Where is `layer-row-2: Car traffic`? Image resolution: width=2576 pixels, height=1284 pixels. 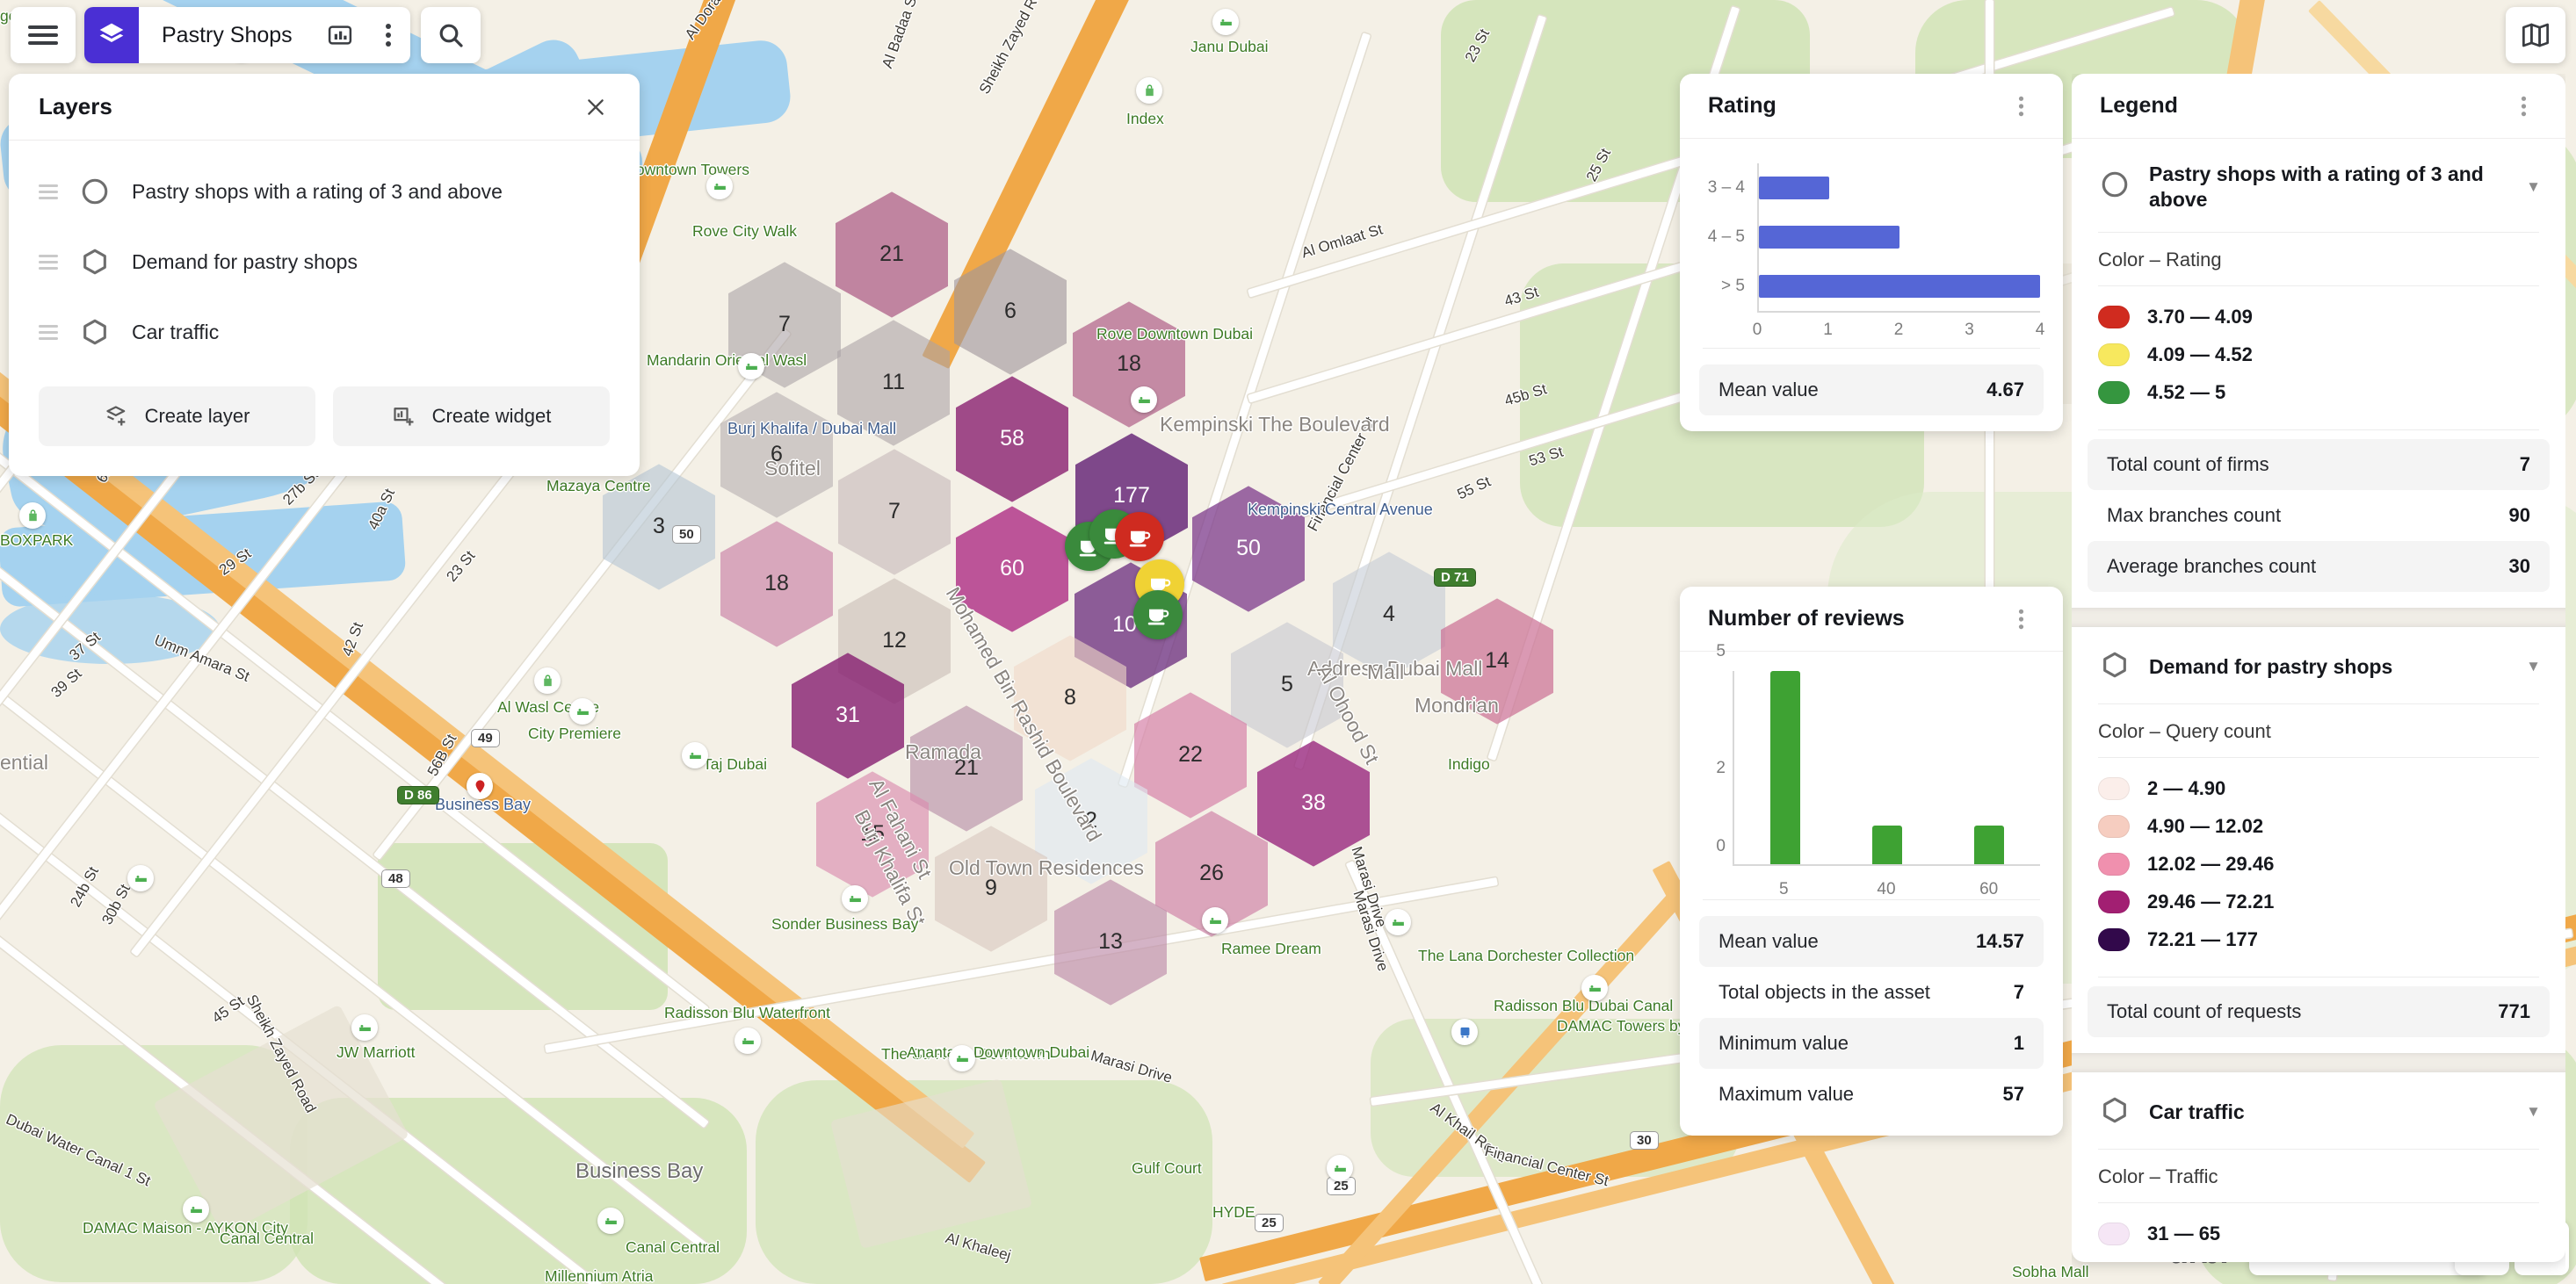 layer-row-2: Car traffic is located at coordinates (324, 332).